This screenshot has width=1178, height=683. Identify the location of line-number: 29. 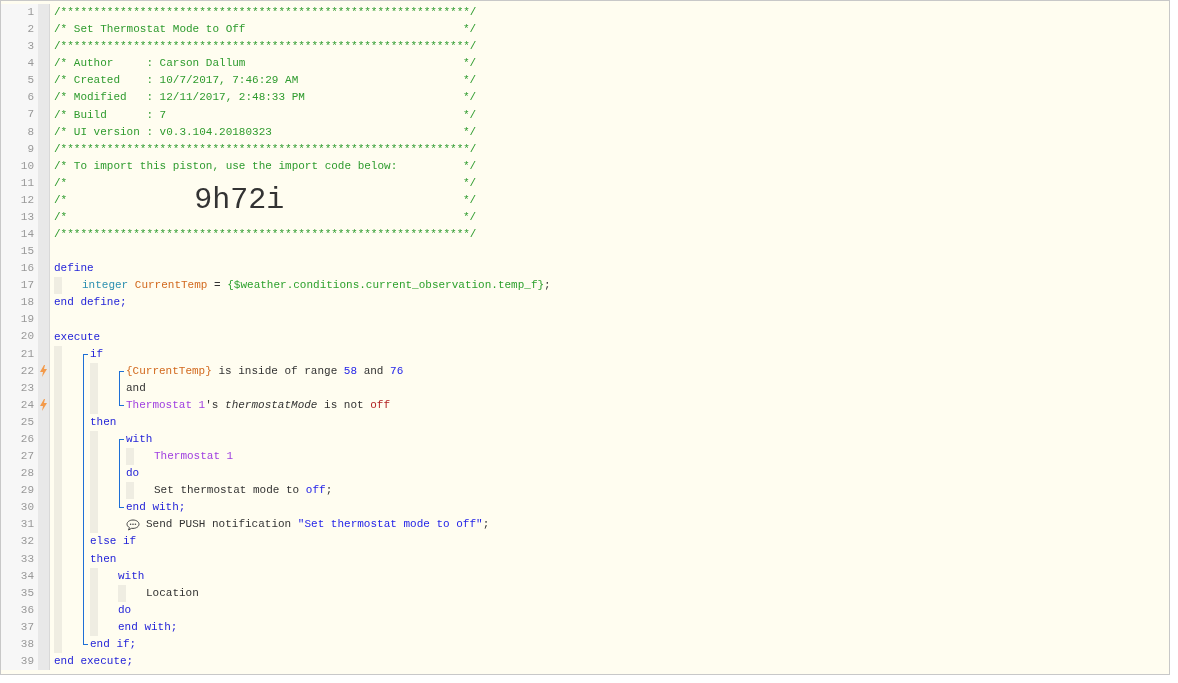
(19, 491).